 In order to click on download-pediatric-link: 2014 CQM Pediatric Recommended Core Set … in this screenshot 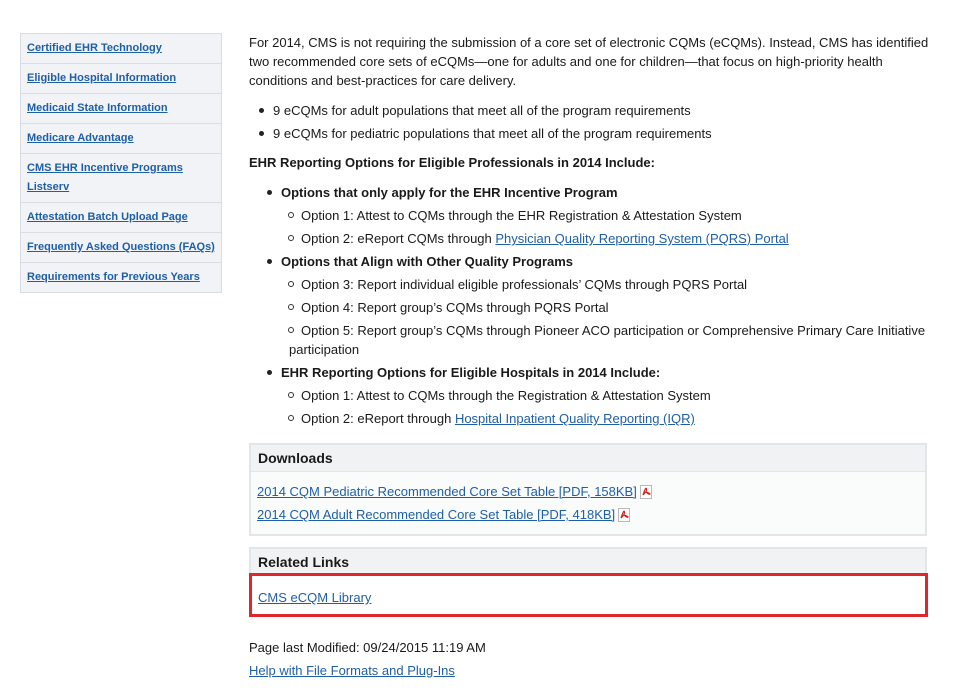, I will do `click(447, 491)`.